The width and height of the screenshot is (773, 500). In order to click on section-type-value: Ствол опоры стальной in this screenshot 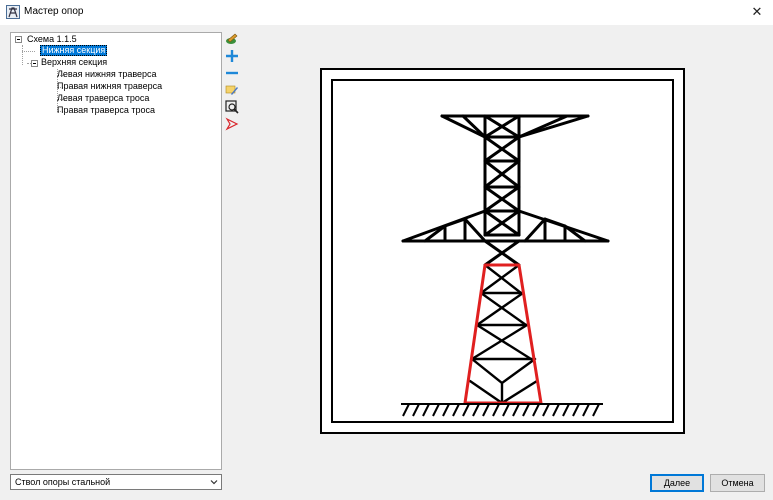, I will do `click(63, 482)`.